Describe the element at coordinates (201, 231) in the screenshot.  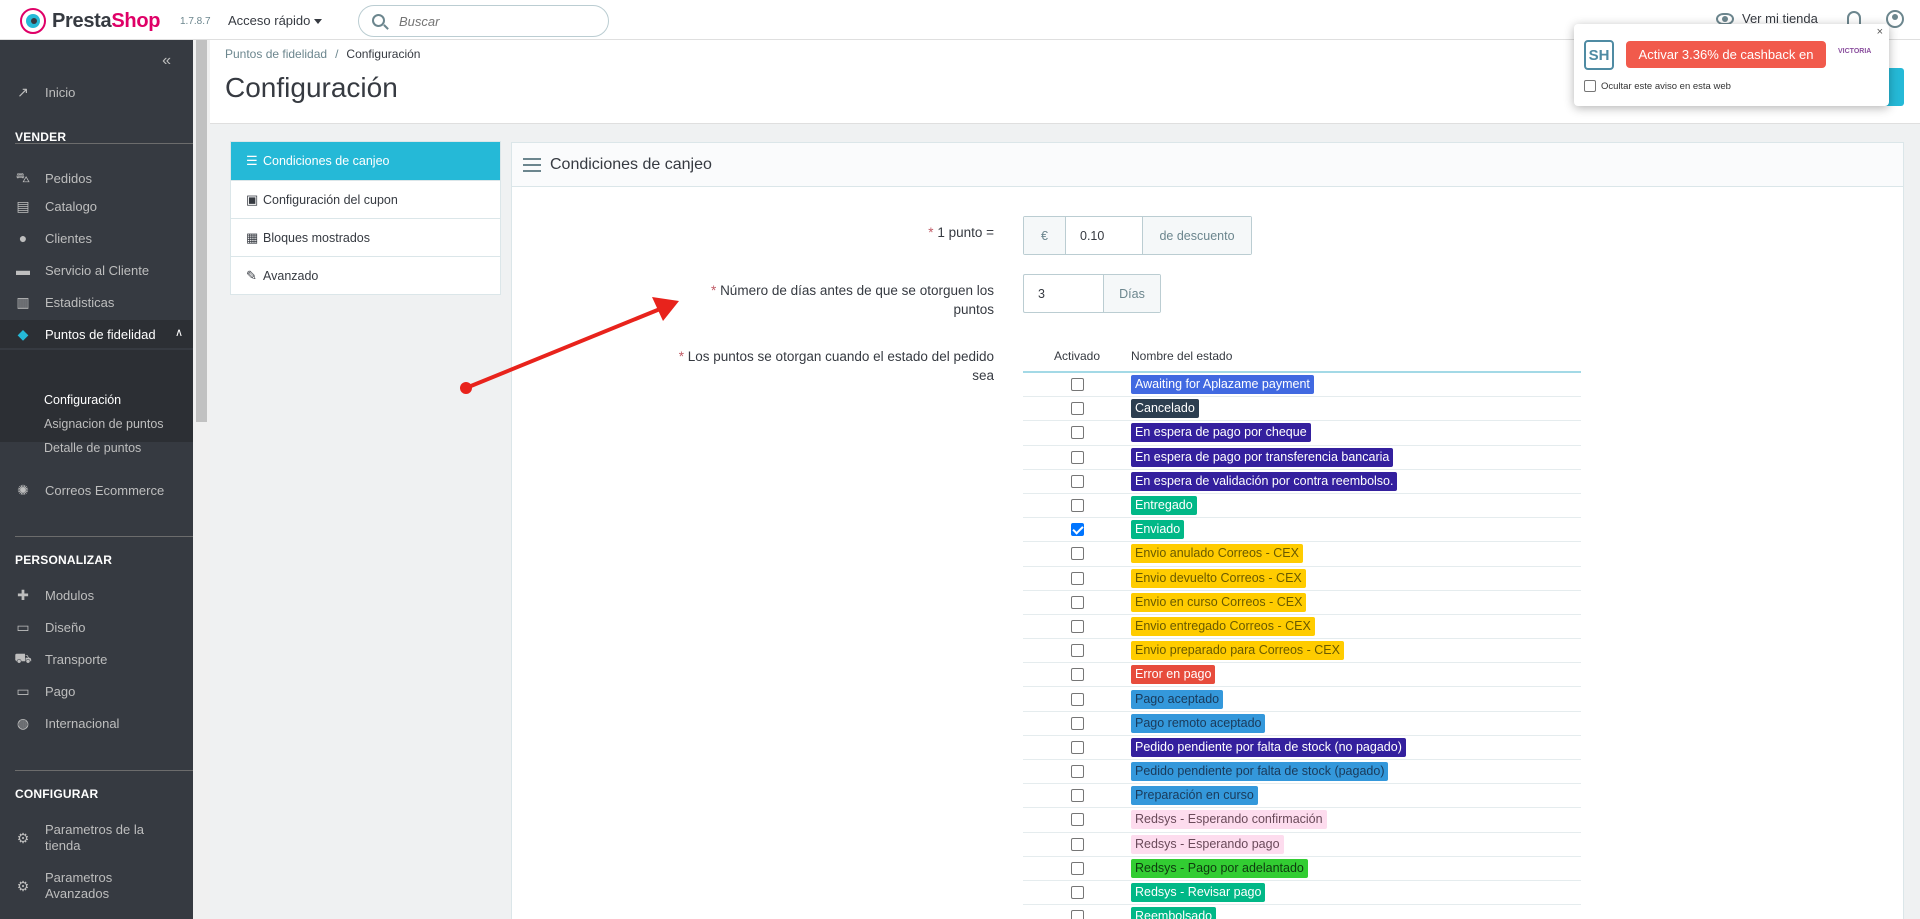
I see `scrollbar-thumb` at that location.